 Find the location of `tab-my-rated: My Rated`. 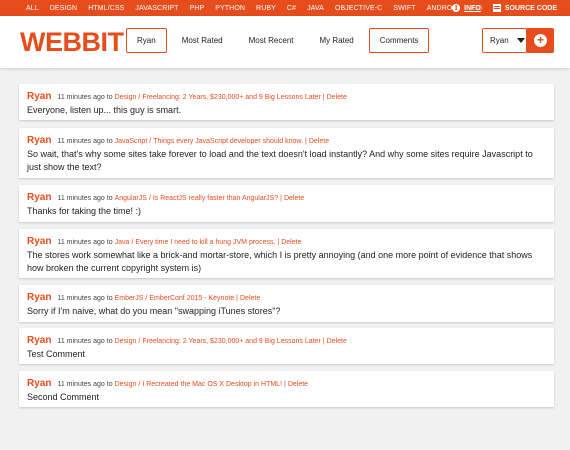

tab-my-rated: My Rated is located at coordinates (337, 40).